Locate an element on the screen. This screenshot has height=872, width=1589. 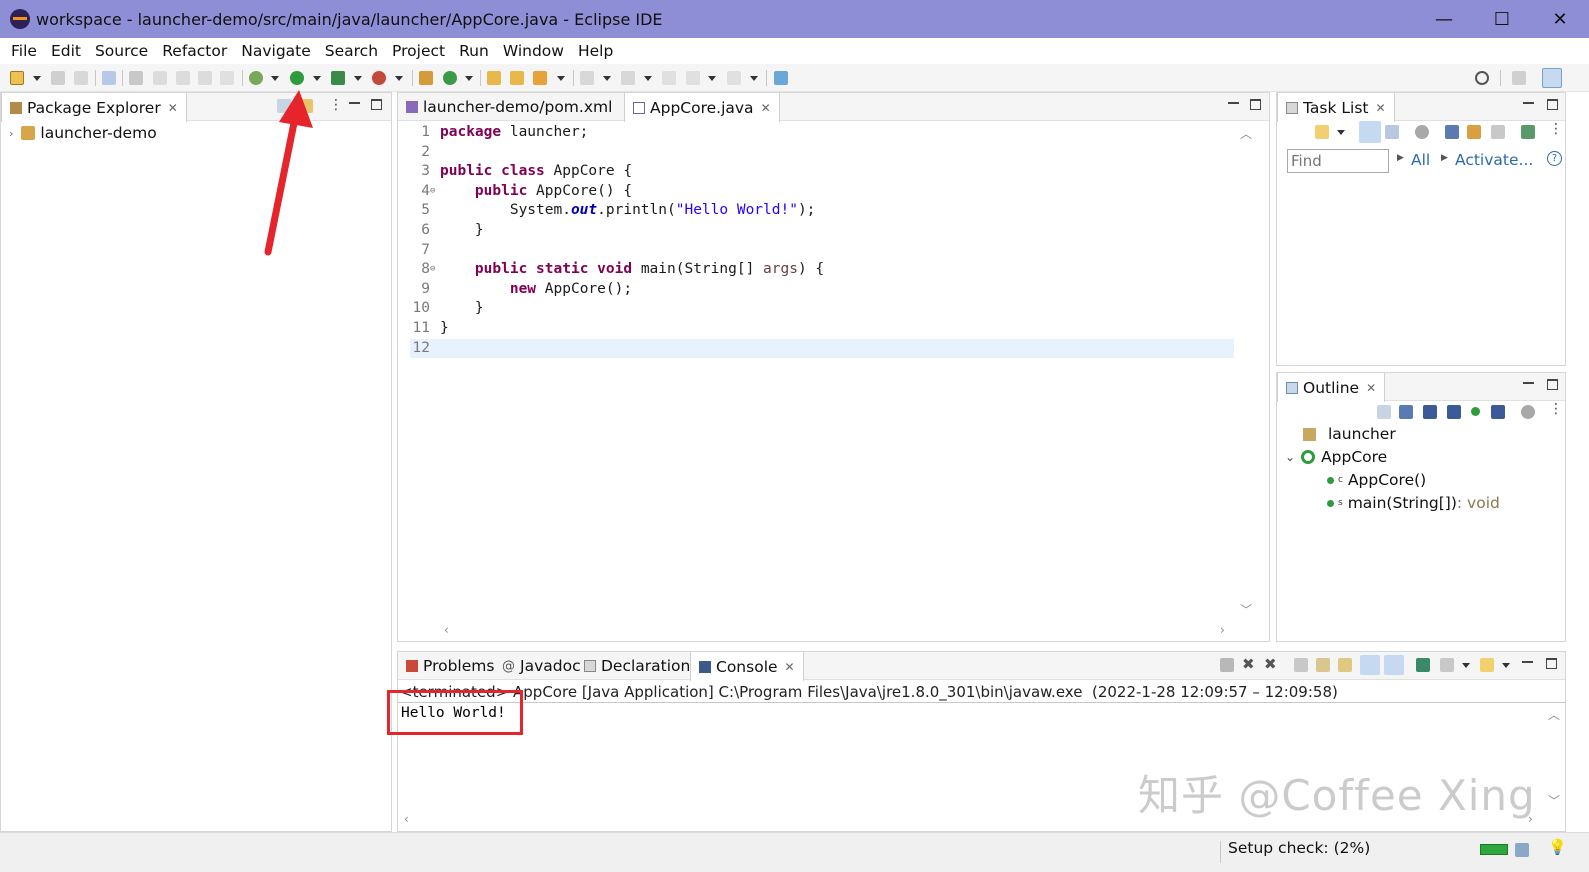
show-on-stdout-icon is located at coordinates (1370, 665).